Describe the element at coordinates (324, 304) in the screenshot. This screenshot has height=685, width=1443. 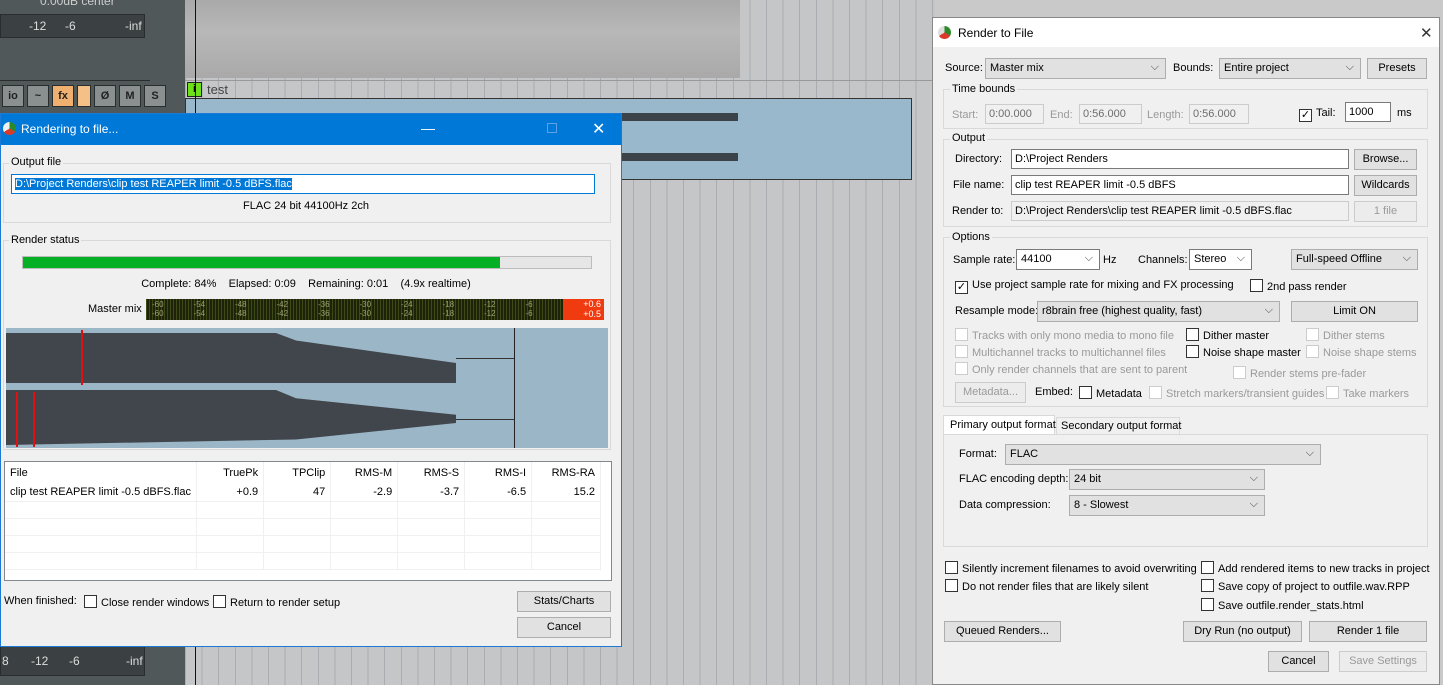
I see `meter-tick: -36` at that location.